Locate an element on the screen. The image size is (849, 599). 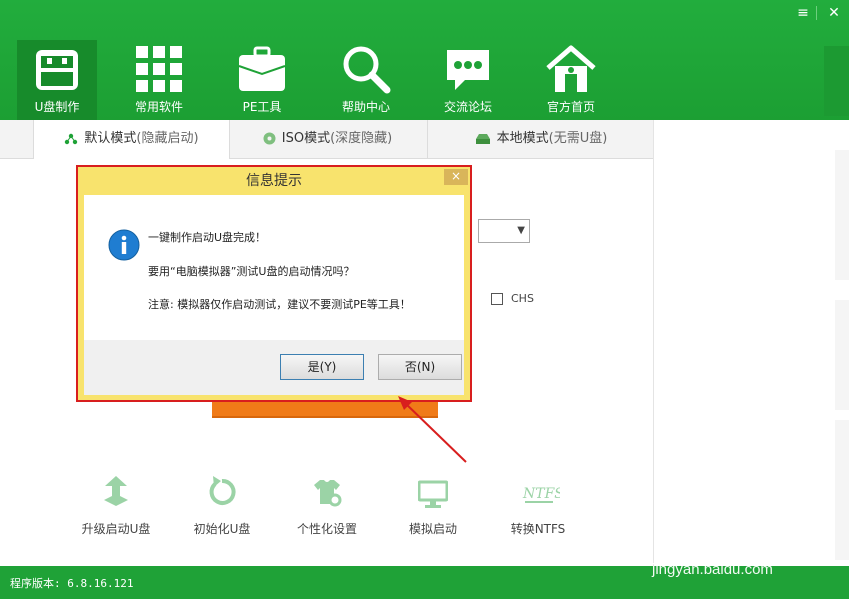
svg-text: NTFS is located at coordinates (541, 494).